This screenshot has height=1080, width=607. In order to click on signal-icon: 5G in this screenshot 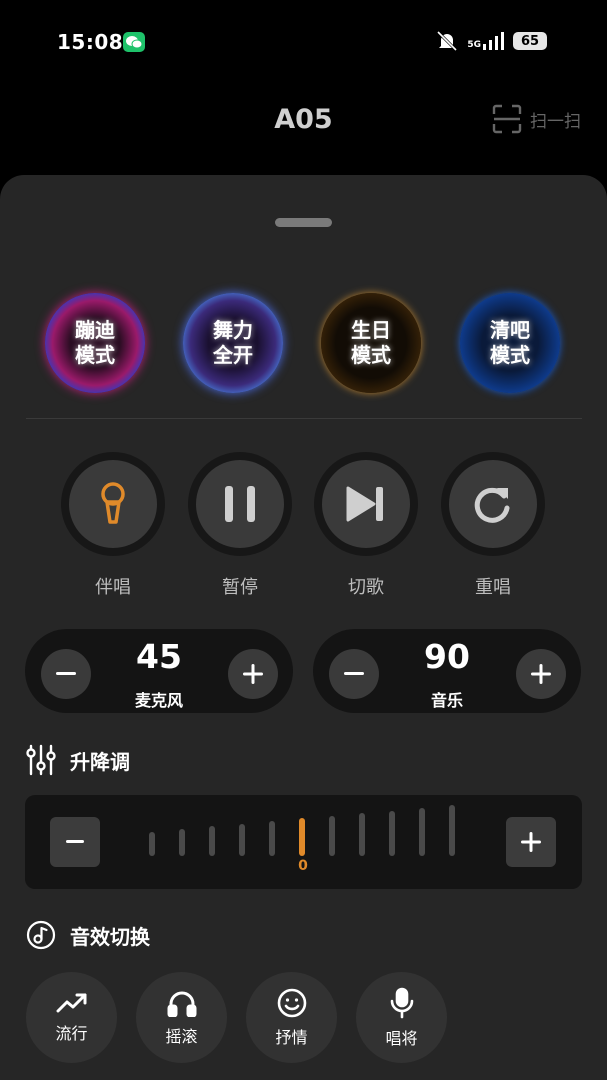, I will do `click(486, 41)`.